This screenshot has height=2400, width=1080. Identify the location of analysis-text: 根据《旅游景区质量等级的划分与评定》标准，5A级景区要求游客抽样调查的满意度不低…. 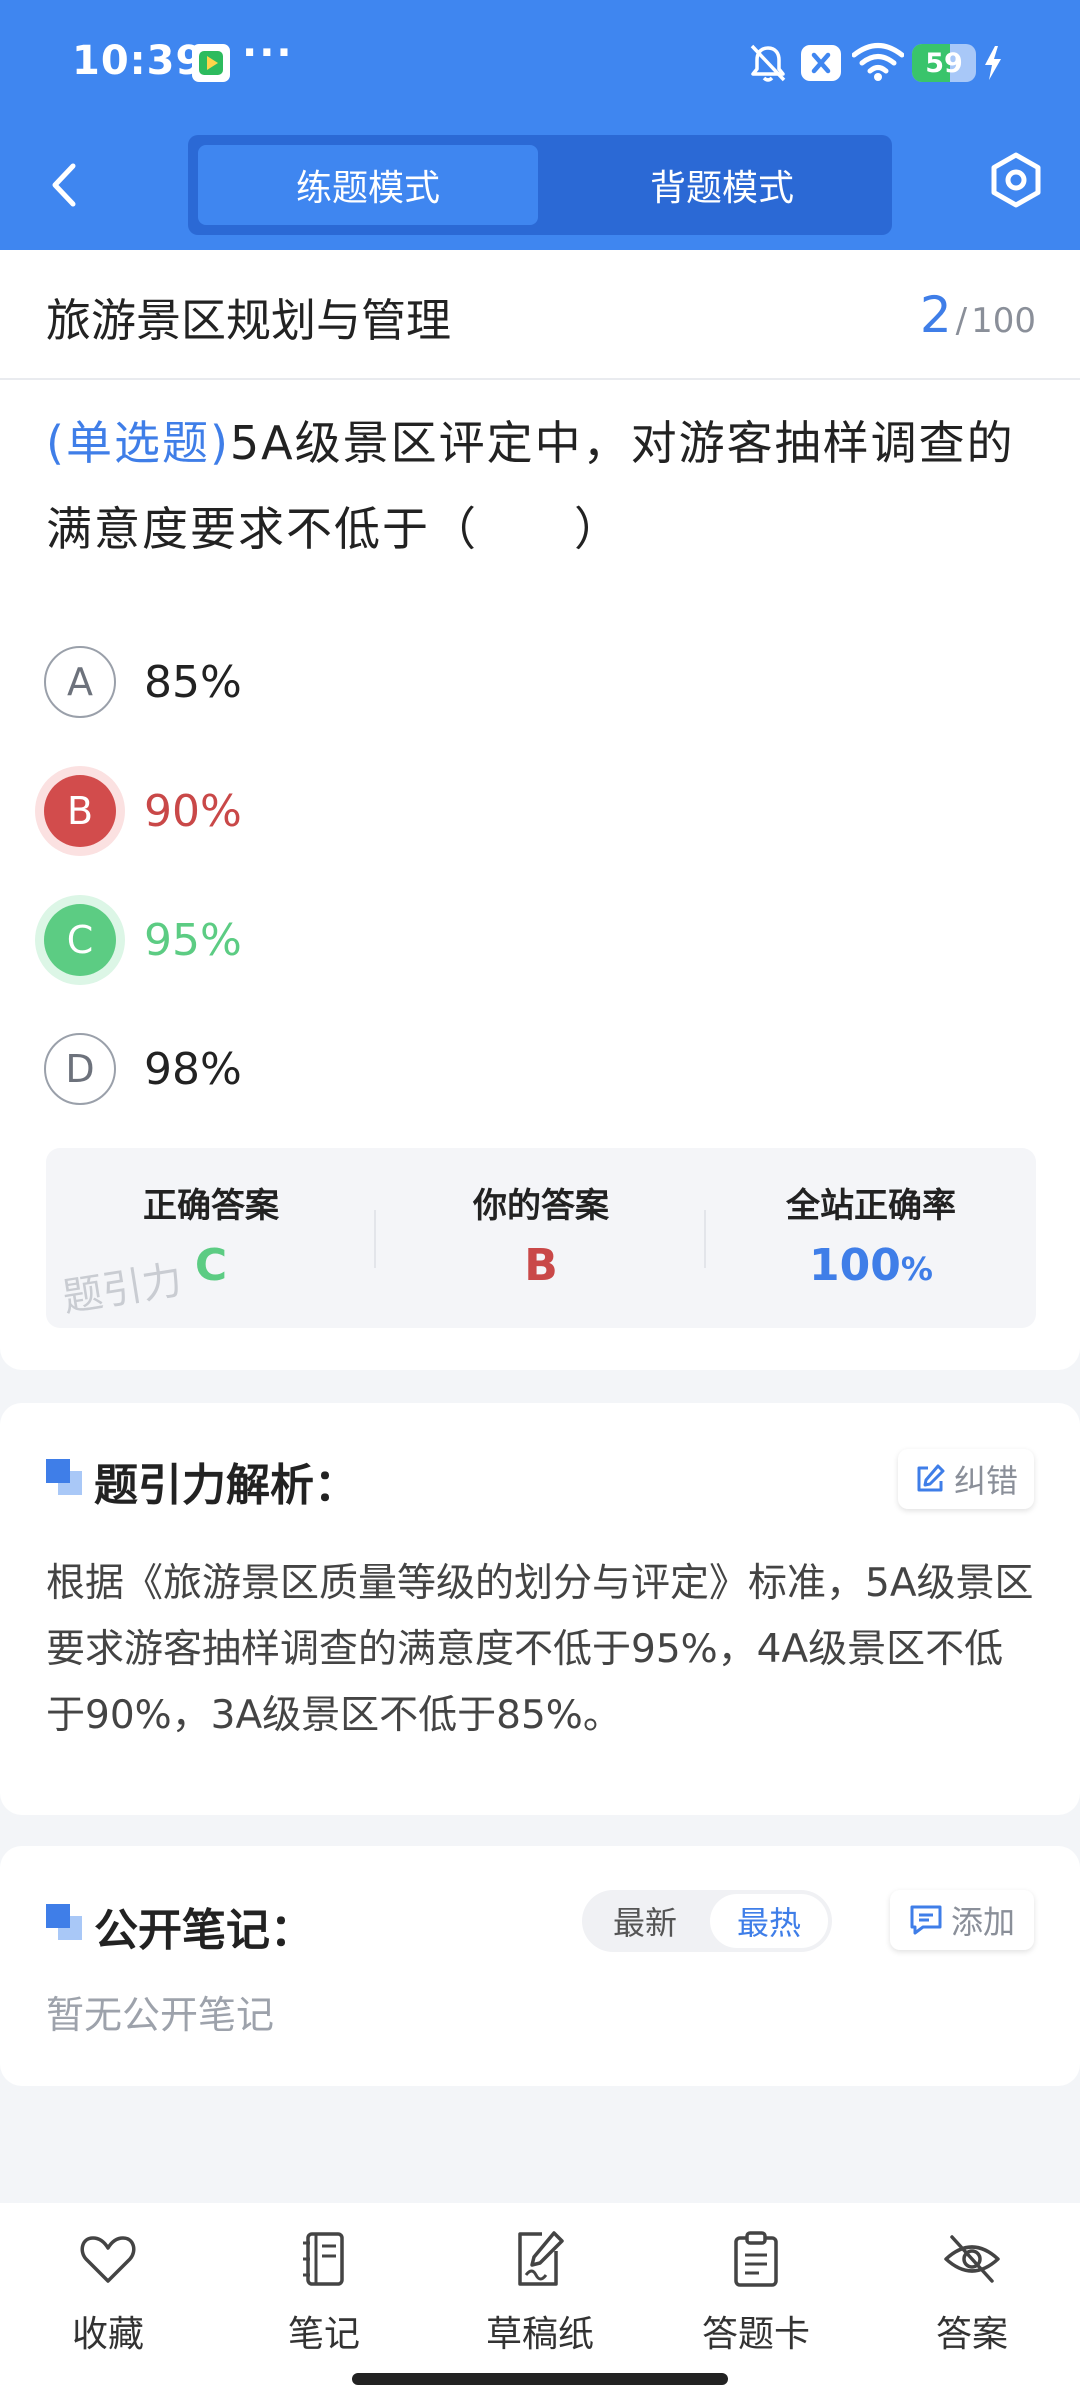
(540, 1649).